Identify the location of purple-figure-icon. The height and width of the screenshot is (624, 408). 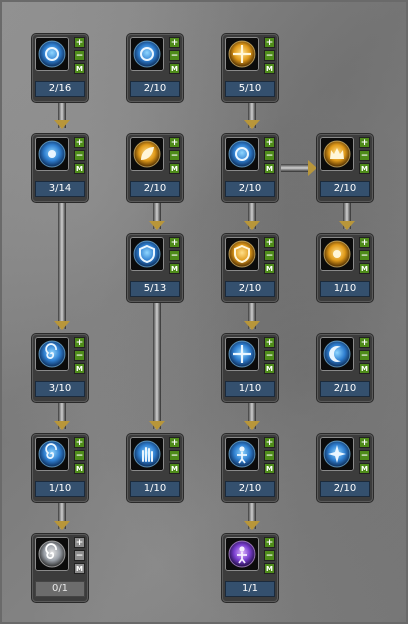
(242, 554).